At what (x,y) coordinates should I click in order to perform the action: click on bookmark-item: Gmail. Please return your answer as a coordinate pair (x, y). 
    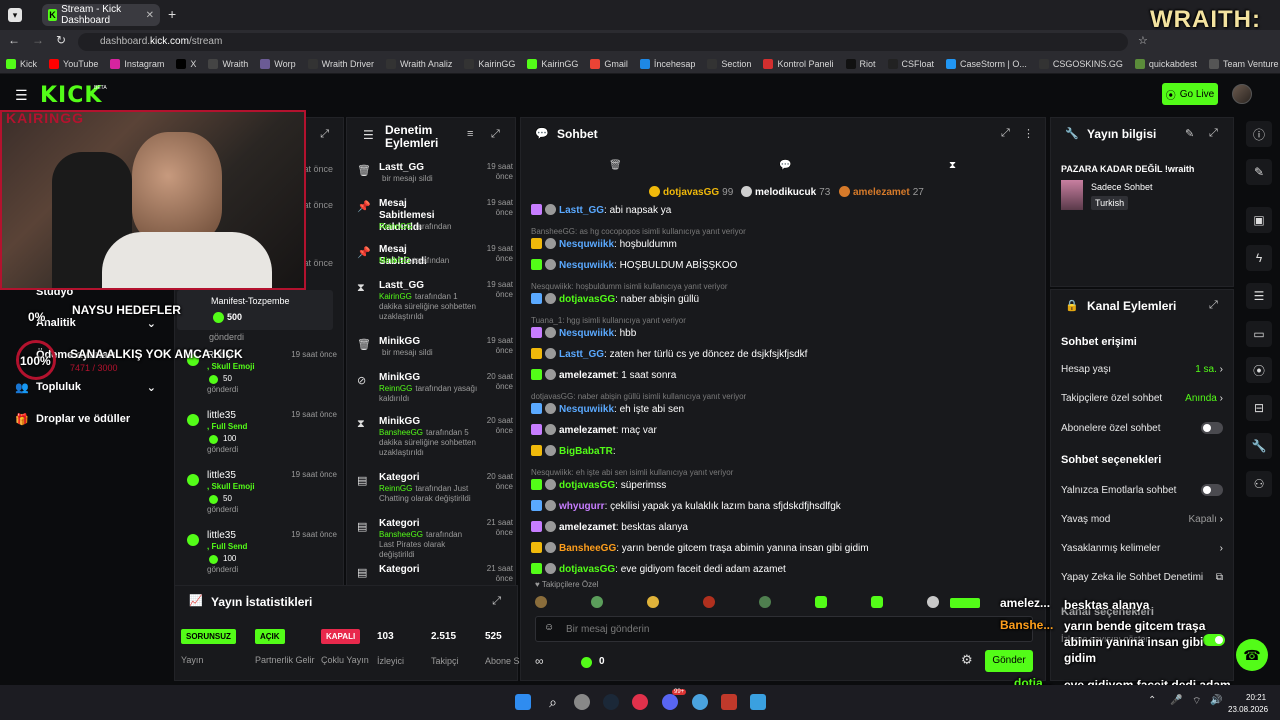
    Looking at the image, I should click on (609, 63).